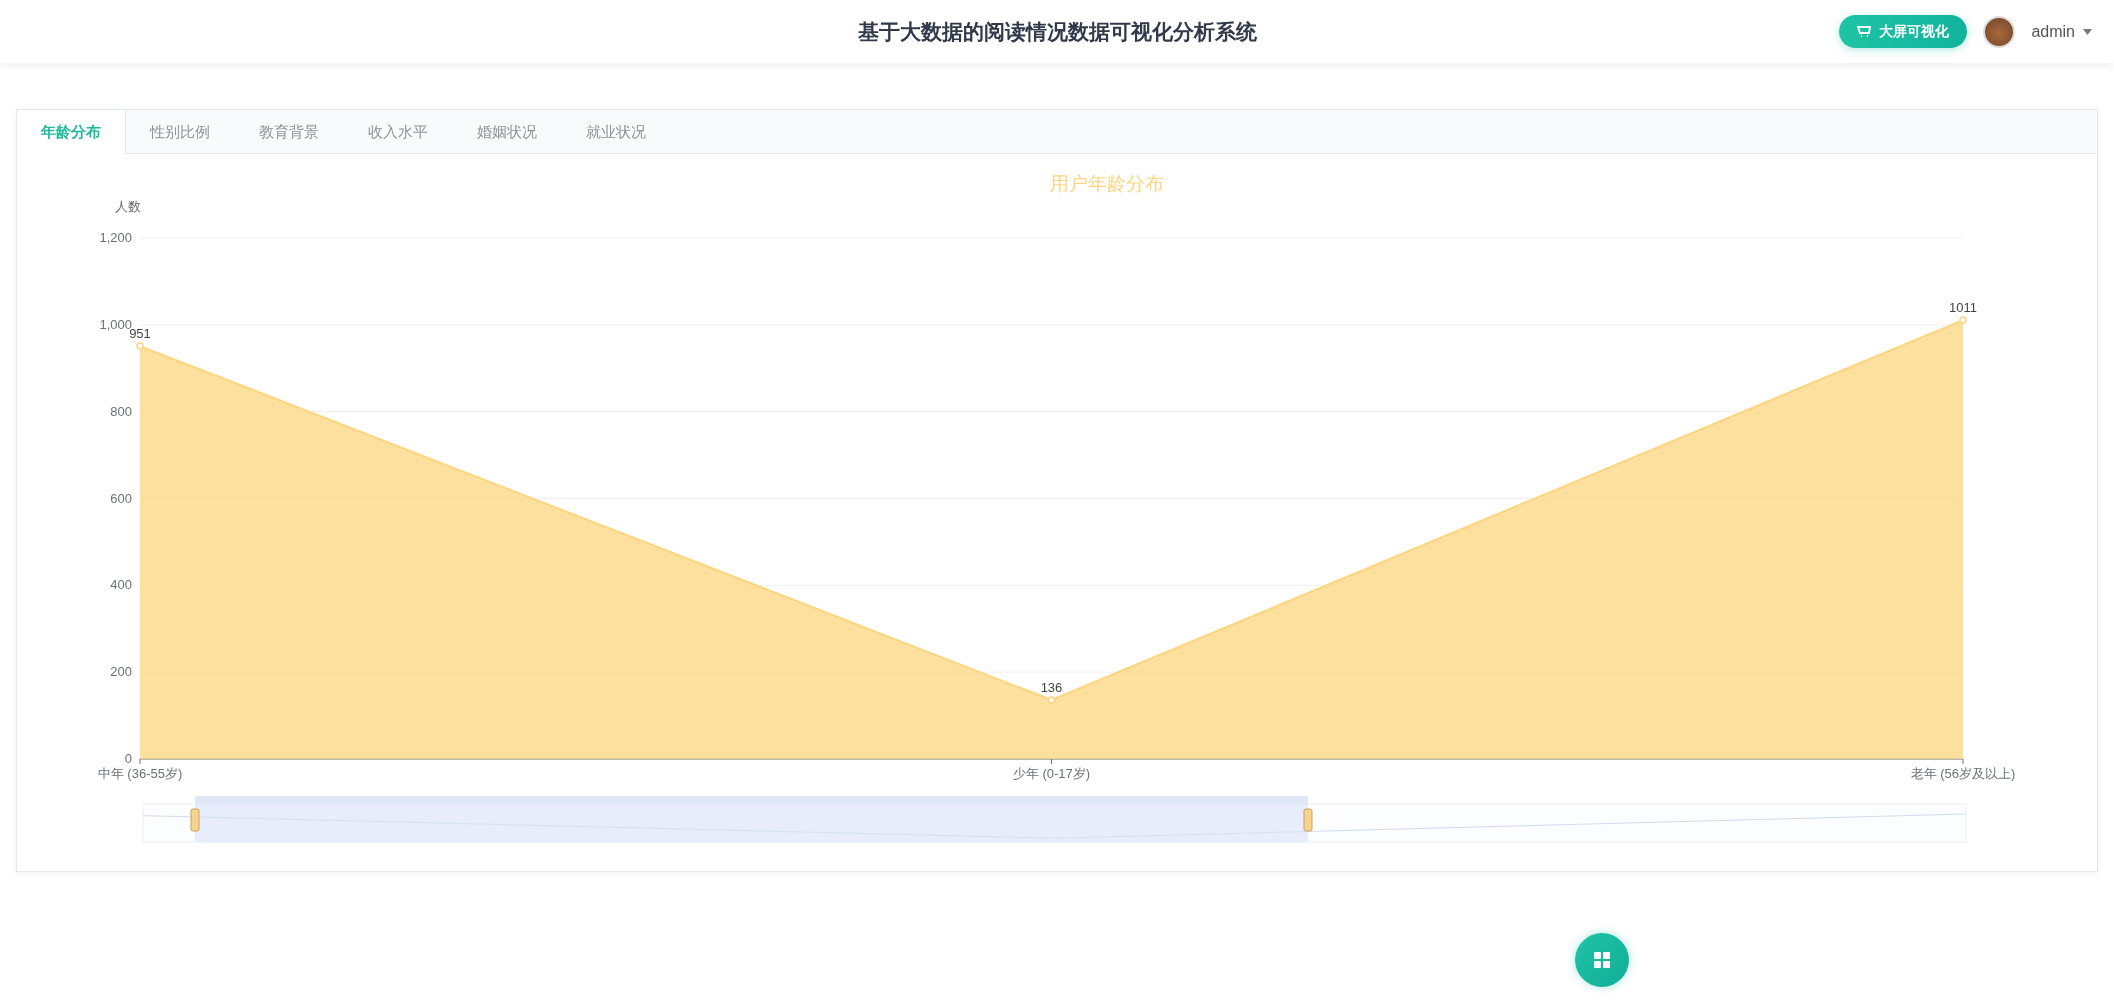  What do you see at coordinates (2087, 31) in the screenshot?
I see `caret-icon` at bounding box center [2087, 31].